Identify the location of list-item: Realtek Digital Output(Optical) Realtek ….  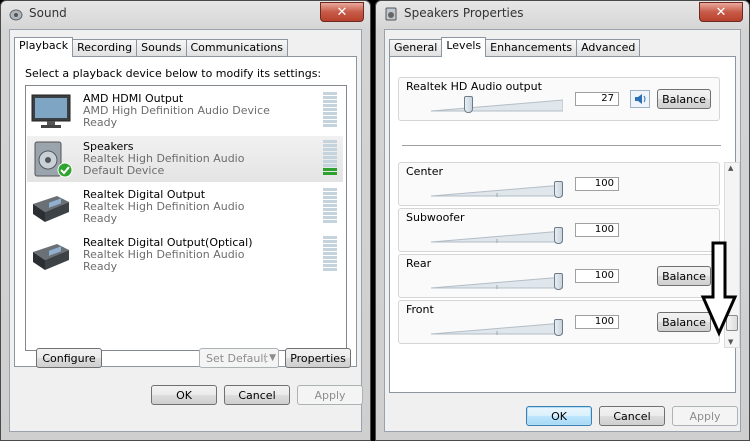
(185, 255).